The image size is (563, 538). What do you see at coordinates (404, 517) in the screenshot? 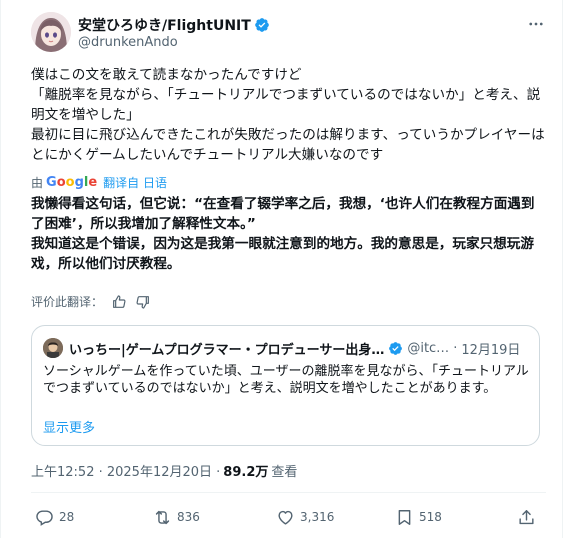
I see `bookmark-icon` at bounding box center [404, 517].